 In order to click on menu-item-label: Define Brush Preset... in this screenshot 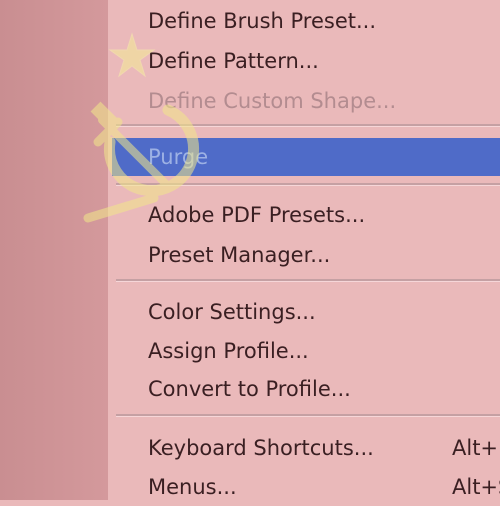, I will do `click(262, 21)`.